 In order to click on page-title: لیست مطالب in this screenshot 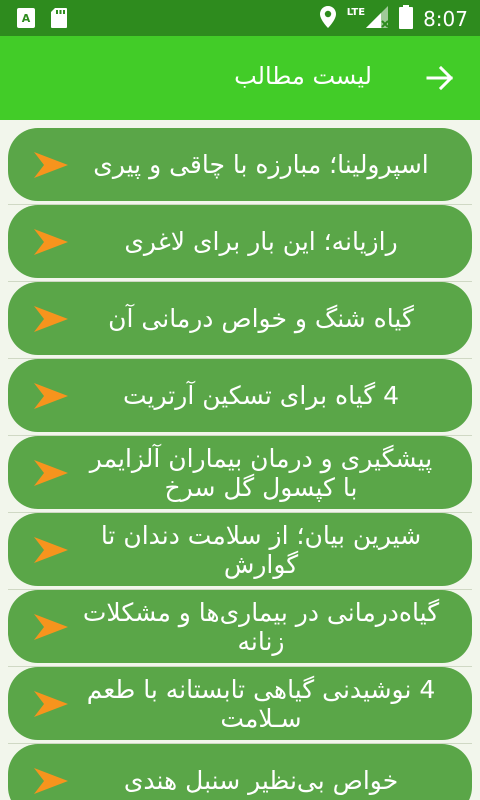, I will do `click(303, 76)`.